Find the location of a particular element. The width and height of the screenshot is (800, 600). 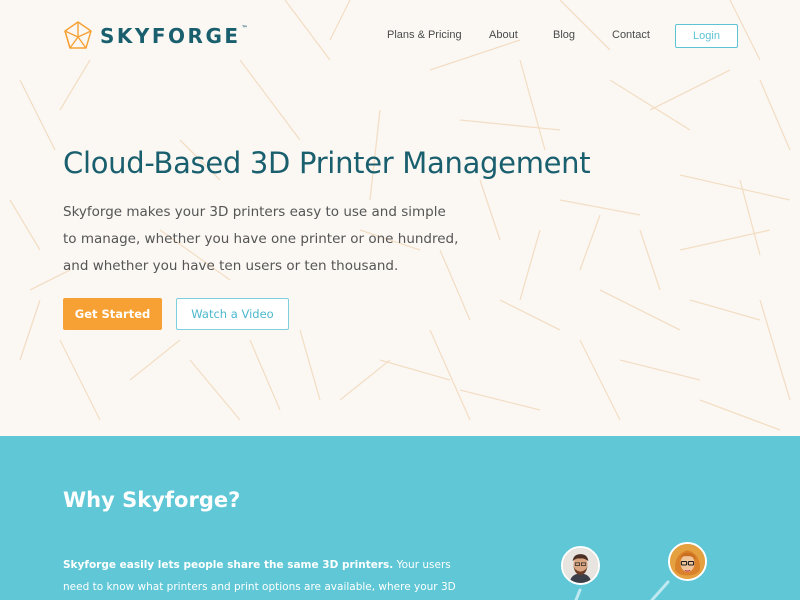

user-avatar-man is located at coordinates (580, 565).